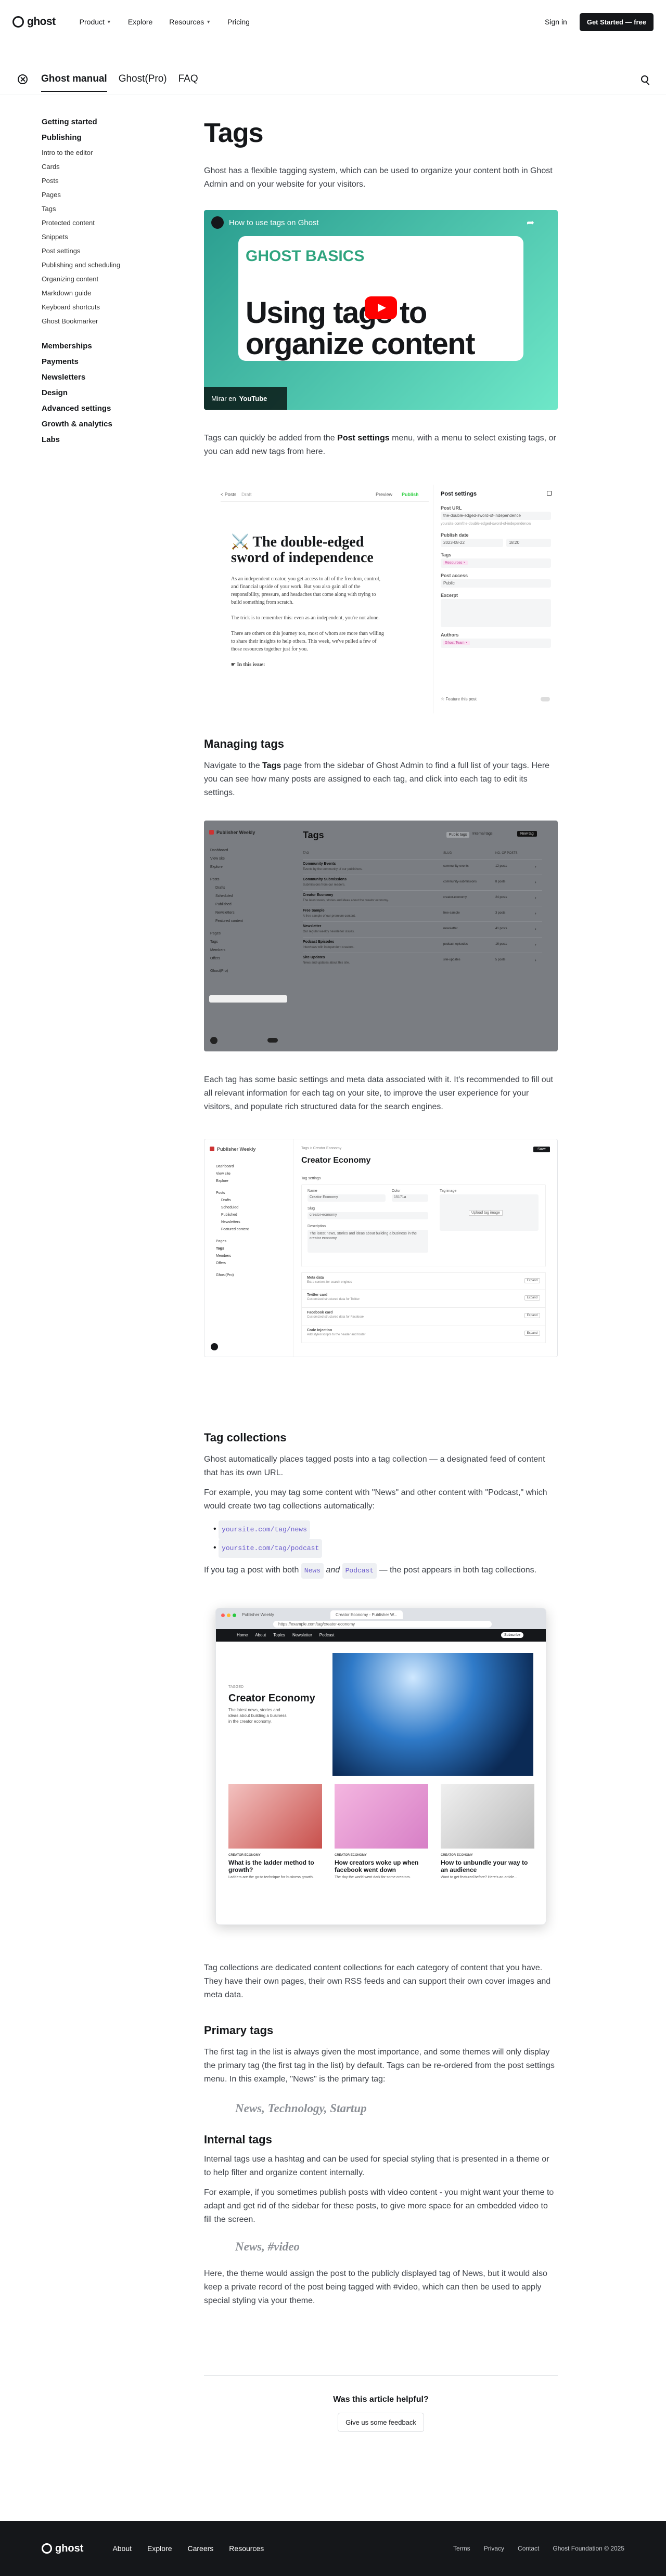 The height and width of the screenshot is (2576, 666). I want to click on footer-link-resources: Resources, so click(246, 2548).